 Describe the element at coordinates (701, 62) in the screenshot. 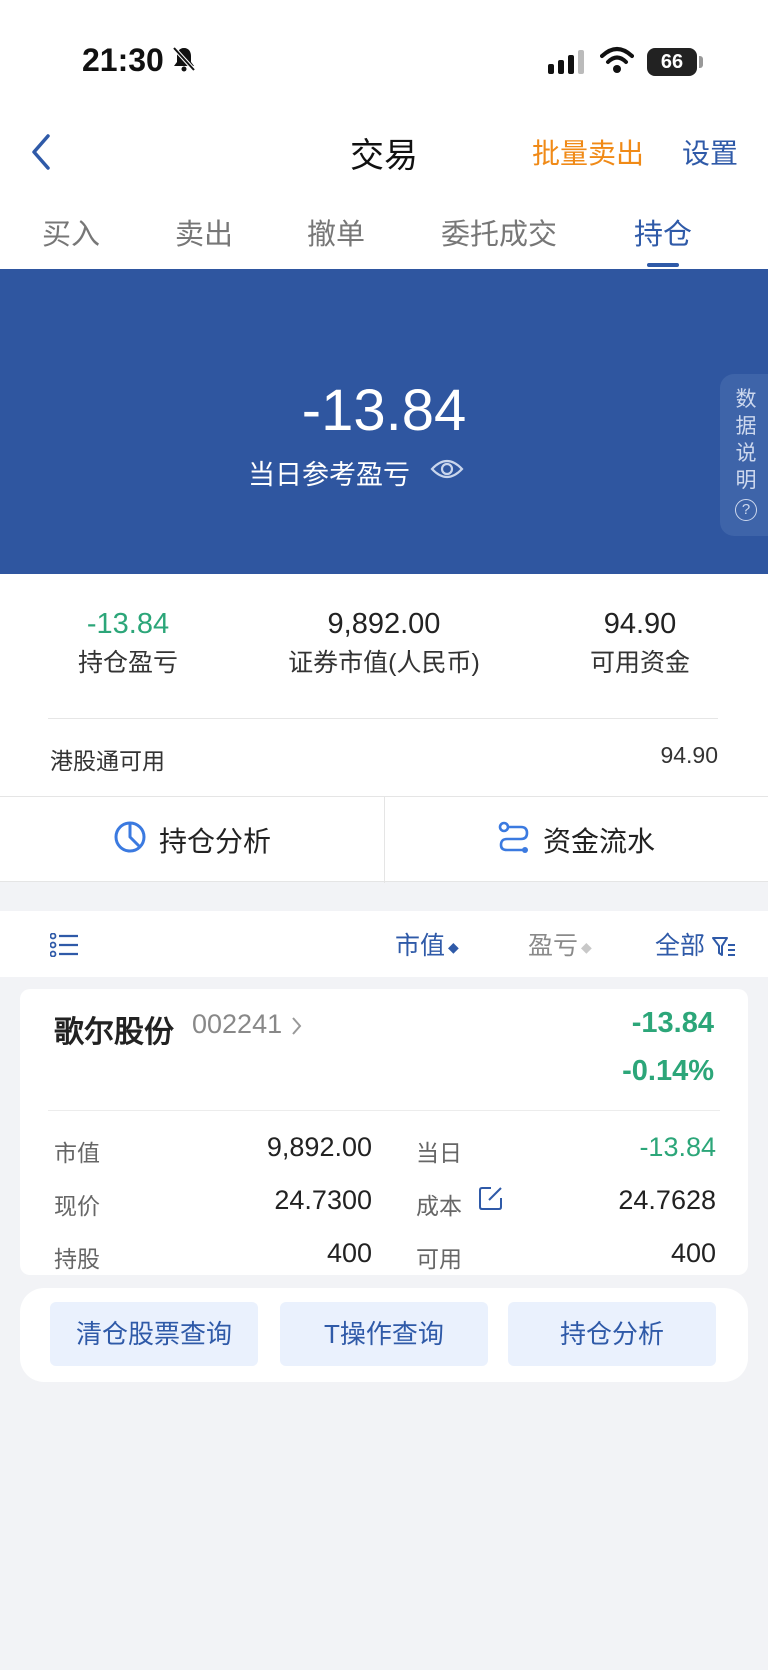

I see `battery-tip` at that location.